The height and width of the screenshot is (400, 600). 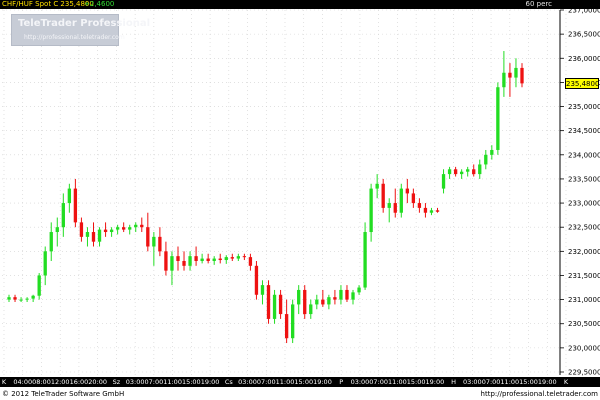 What do you see at coordinates (584, 348) in the screenshot?
I see `y-tick-label: 230,0000` at bounding box center [584, 348].